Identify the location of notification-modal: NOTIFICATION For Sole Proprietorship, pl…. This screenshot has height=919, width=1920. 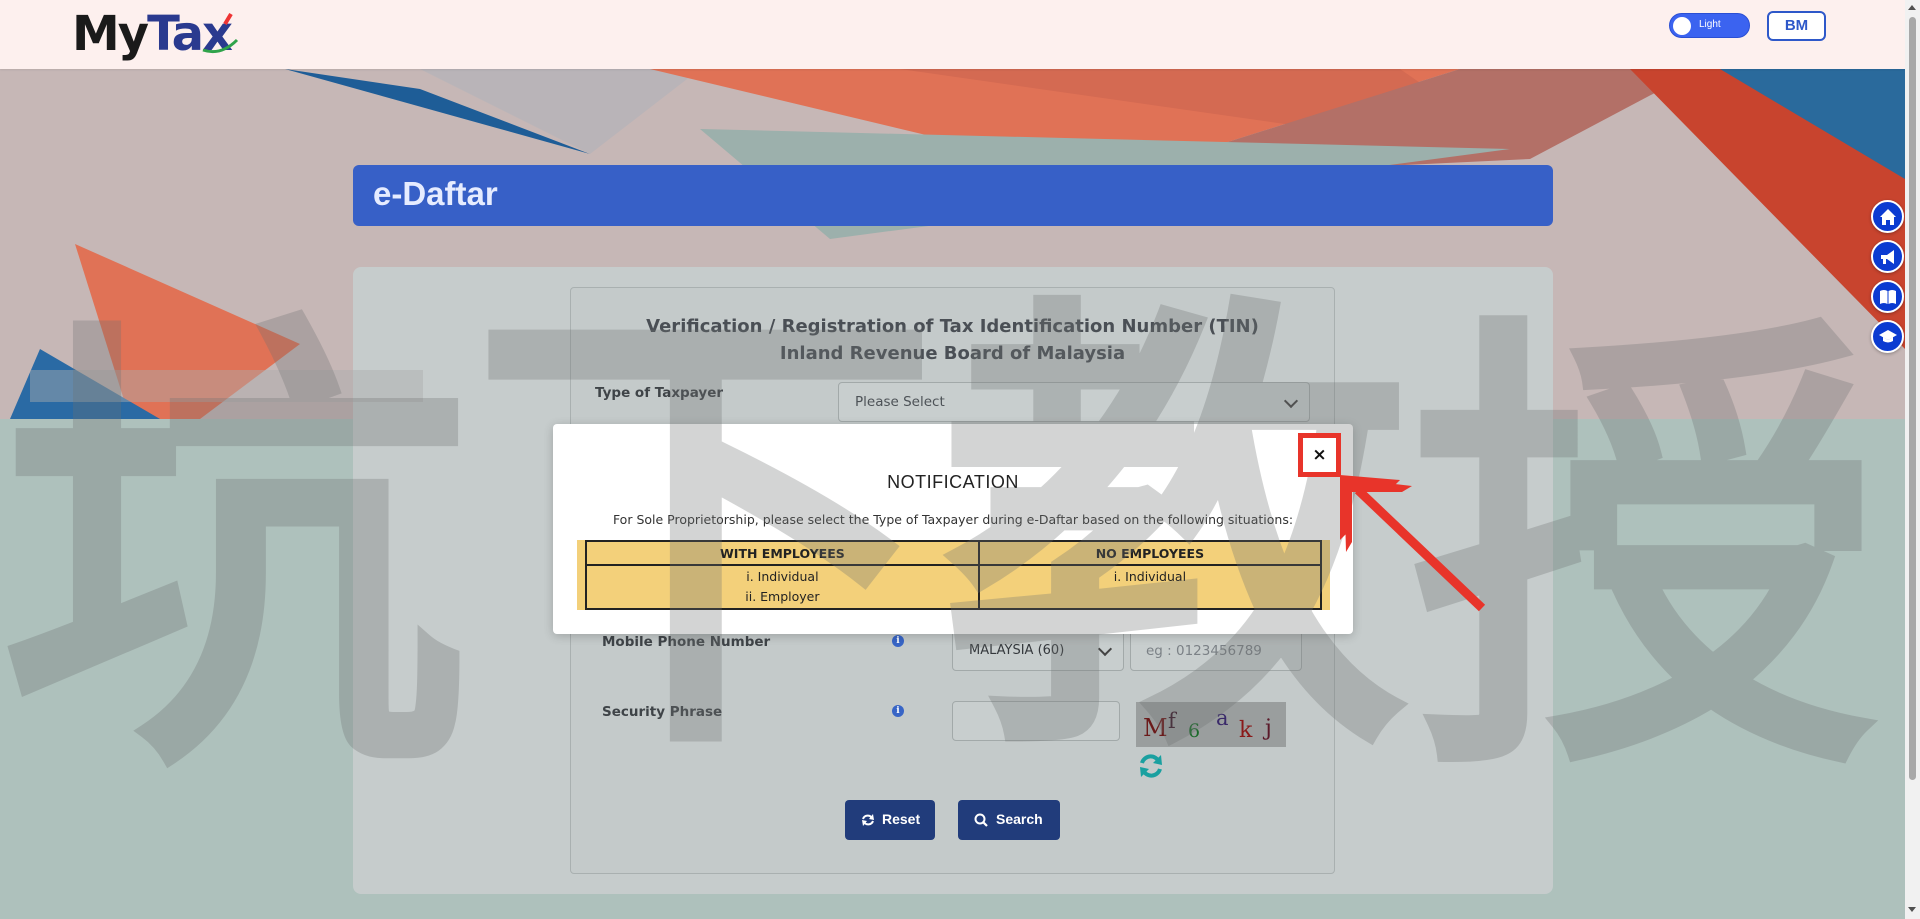
(953, 529).